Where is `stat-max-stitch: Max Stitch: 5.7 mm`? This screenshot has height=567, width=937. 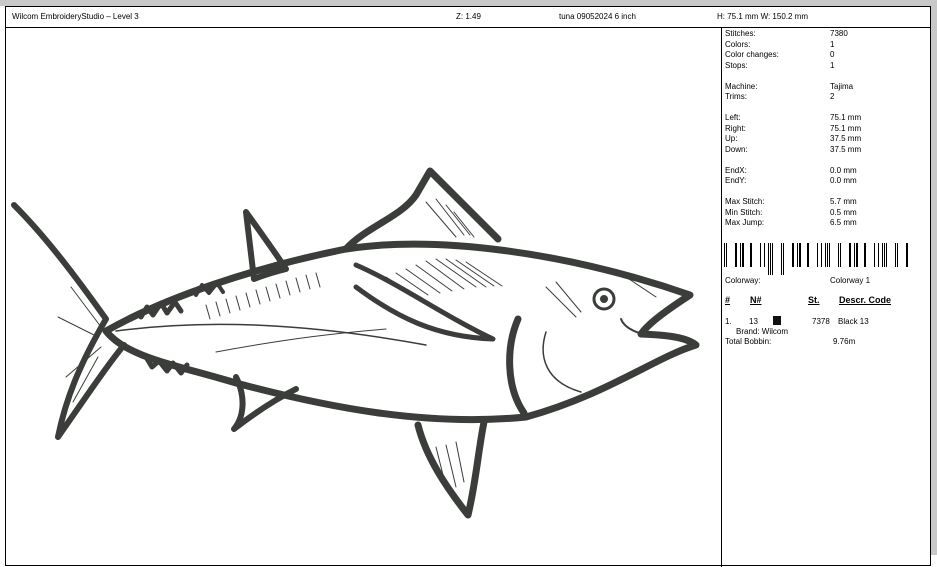 stat-max-stitch: Max Stitch: 5.7 mm is located at coordinates (791, 201).